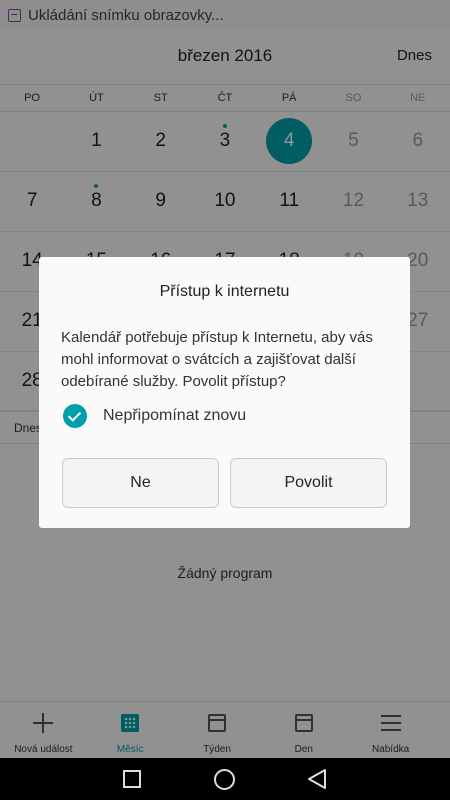  I want to click on dialog-title: Přístup k internetu, so click(224, 291).